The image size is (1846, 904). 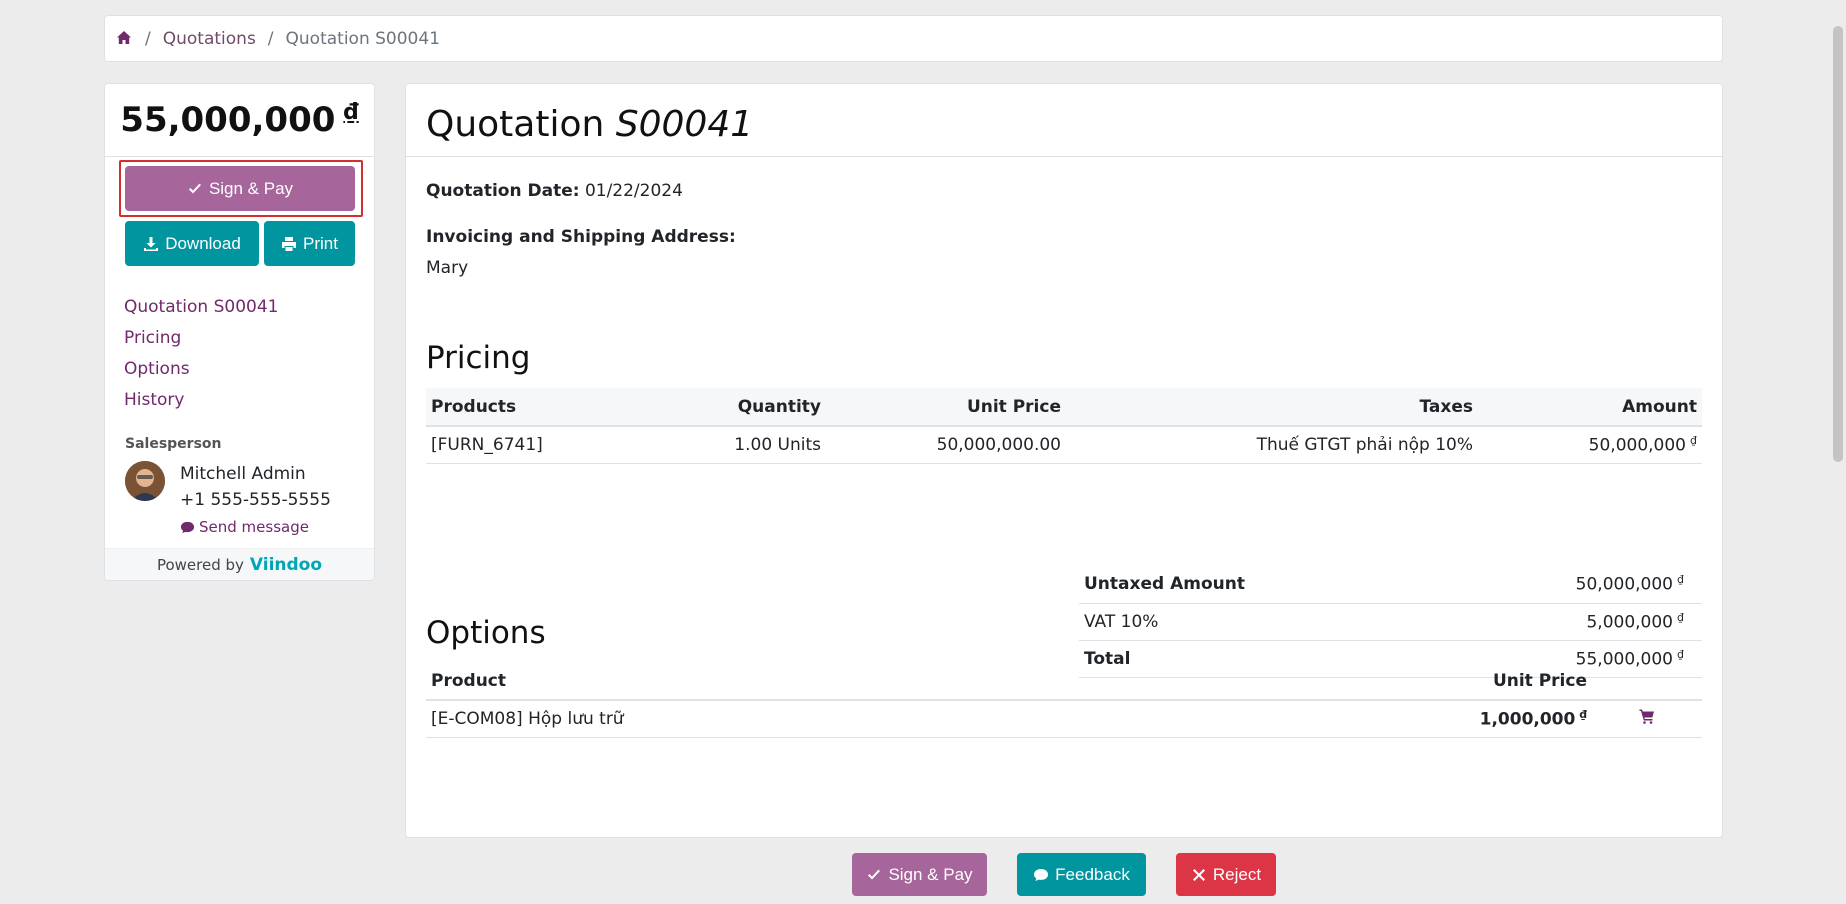 What do you see at coordinates (1272, 407) in the screenshot?
I see `col-taxes: Taxes` at bounding box center [1272, 407].